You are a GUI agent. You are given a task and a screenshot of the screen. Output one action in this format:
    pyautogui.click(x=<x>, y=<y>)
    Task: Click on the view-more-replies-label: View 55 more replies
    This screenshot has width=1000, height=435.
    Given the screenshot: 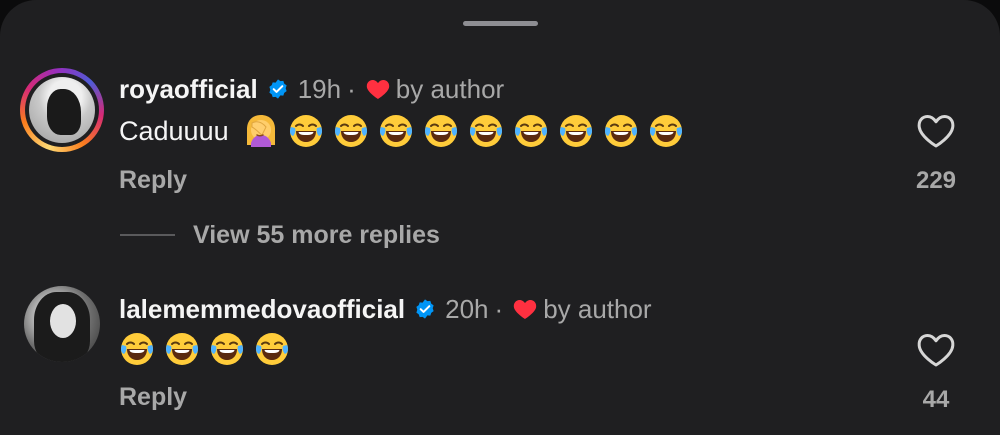 What is the action you would take?
    pyautogui.click(x=316, y=235)
    